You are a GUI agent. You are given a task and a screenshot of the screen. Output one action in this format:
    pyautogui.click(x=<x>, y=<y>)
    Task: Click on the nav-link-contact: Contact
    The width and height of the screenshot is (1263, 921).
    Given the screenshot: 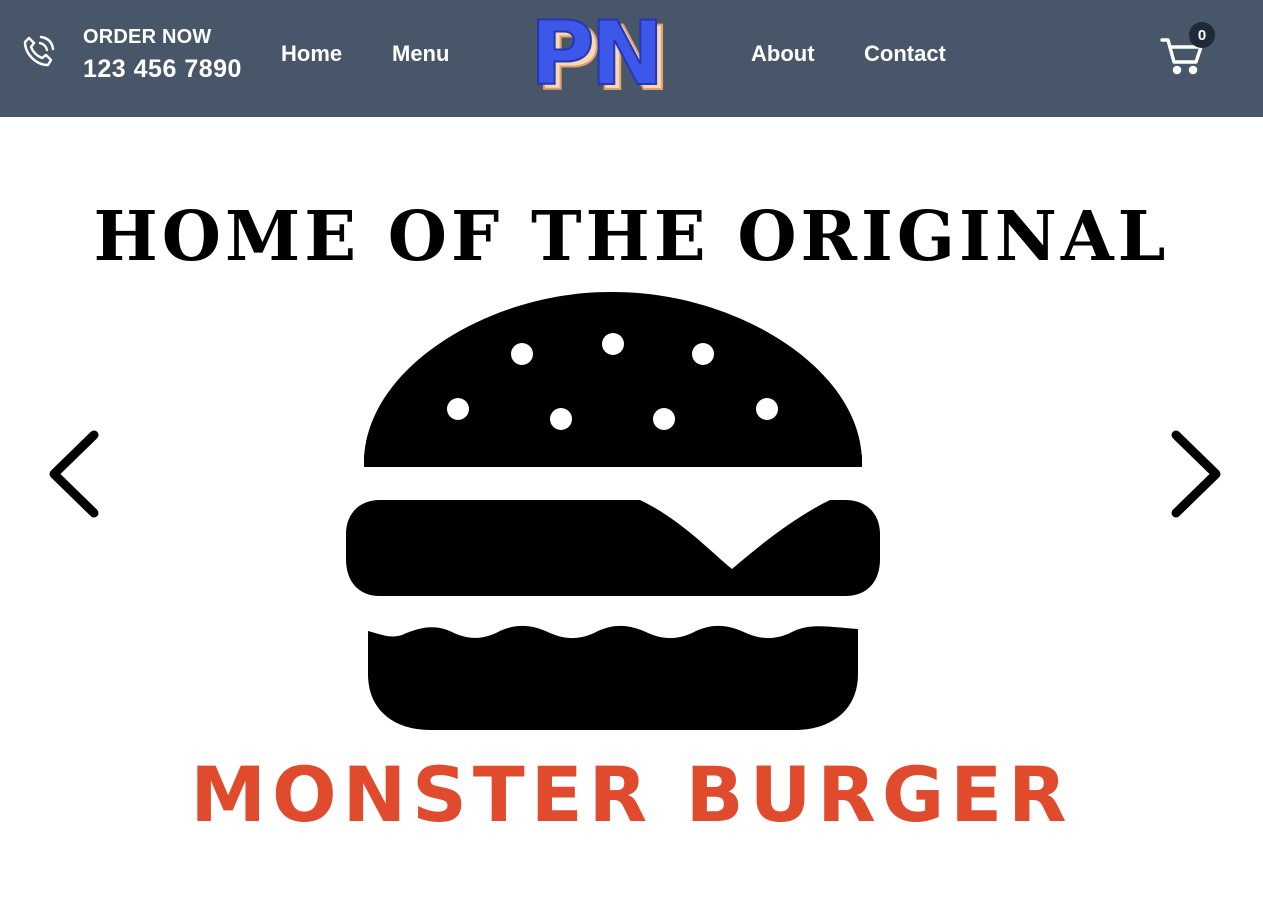 What is the action you would take?
    pyautogui.click(x=905, y=54)
    